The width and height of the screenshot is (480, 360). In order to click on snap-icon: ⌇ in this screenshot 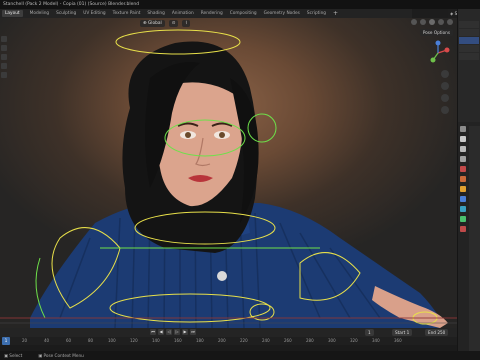, I will do `click(186, 23)`.